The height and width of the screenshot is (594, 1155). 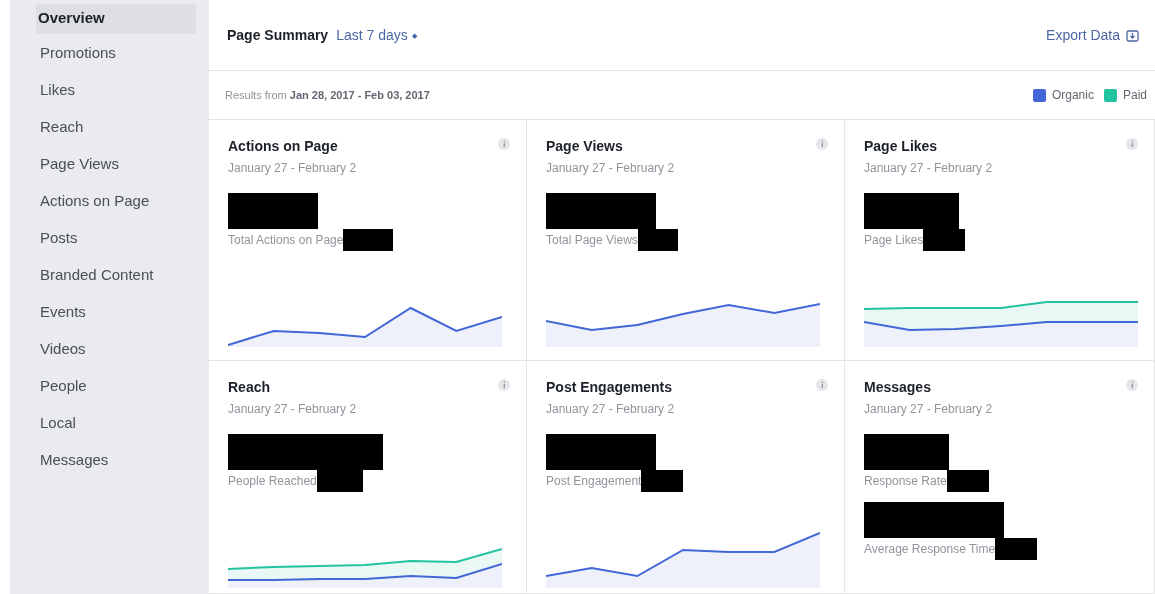 I want to click on card-title: Page Views, so click(x=584, y=146).